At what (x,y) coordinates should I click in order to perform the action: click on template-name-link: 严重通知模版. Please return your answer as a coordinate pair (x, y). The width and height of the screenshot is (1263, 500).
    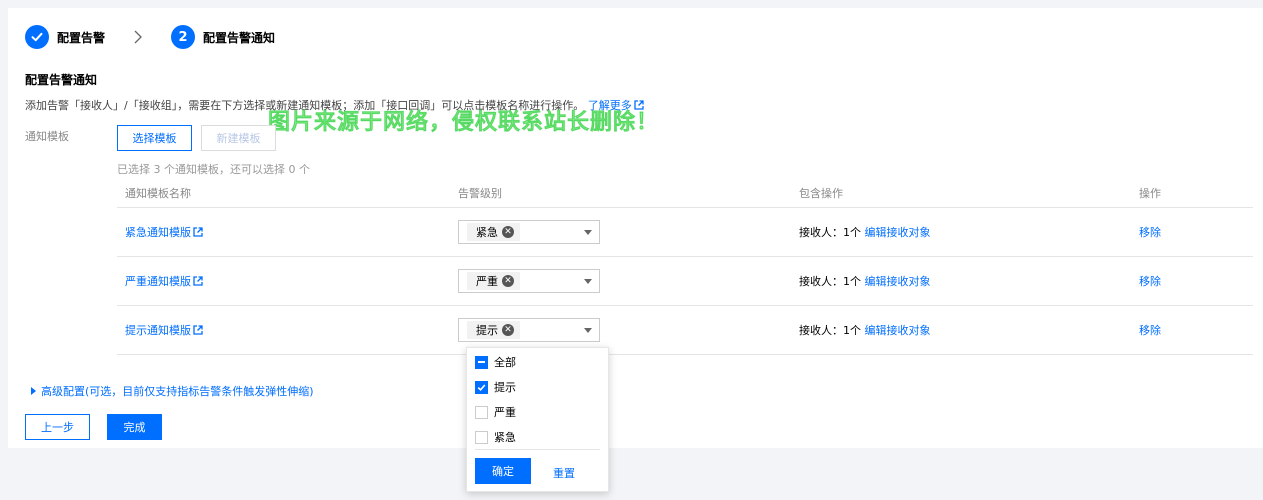
    Looking at the image, I should click on (164, 281).